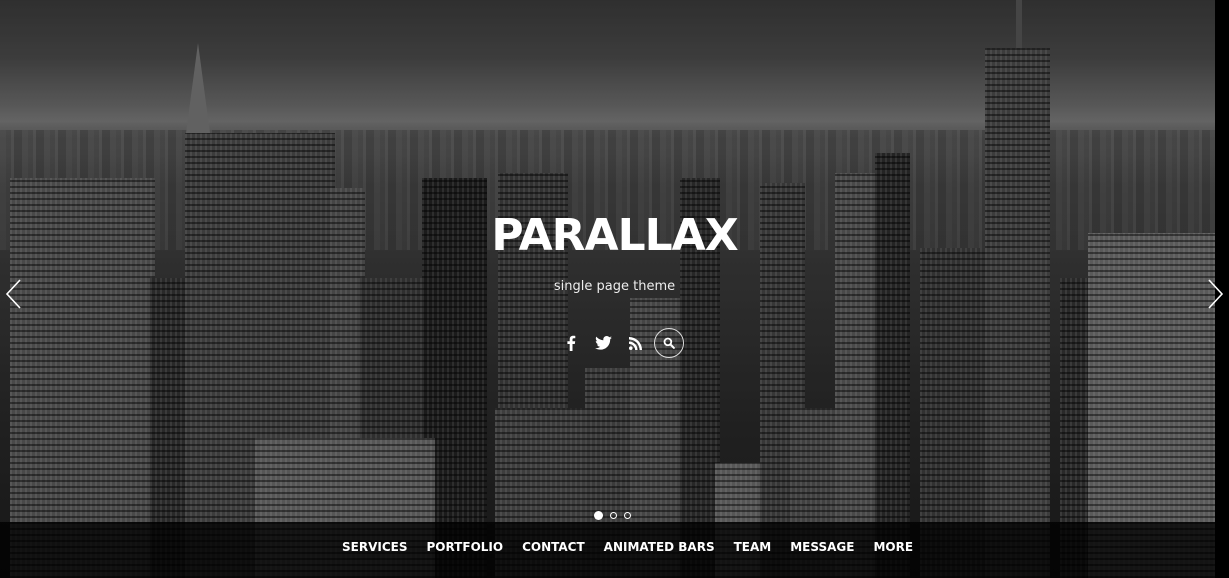 The height and width of the screenshot is (578, 1229). Describe the element at coordinates (822, 547) in the screenshot. I see `nav-item-message: MESSAGE` at that location.